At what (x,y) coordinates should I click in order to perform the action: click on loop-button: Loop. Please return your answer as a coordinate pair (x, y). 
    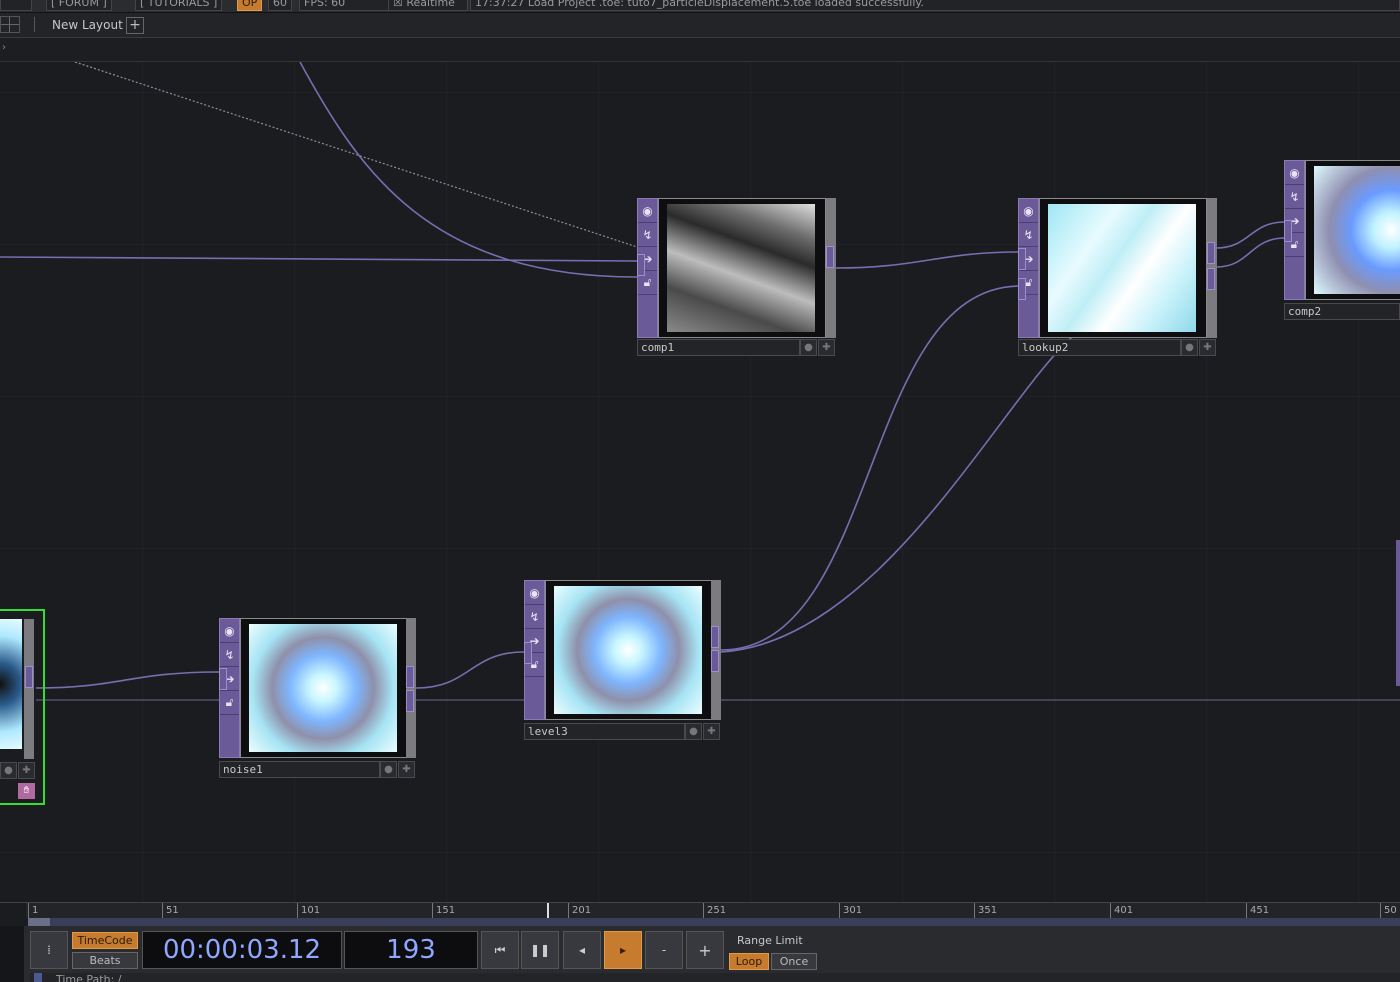
    Looking at the image, I should click on (749, 961).